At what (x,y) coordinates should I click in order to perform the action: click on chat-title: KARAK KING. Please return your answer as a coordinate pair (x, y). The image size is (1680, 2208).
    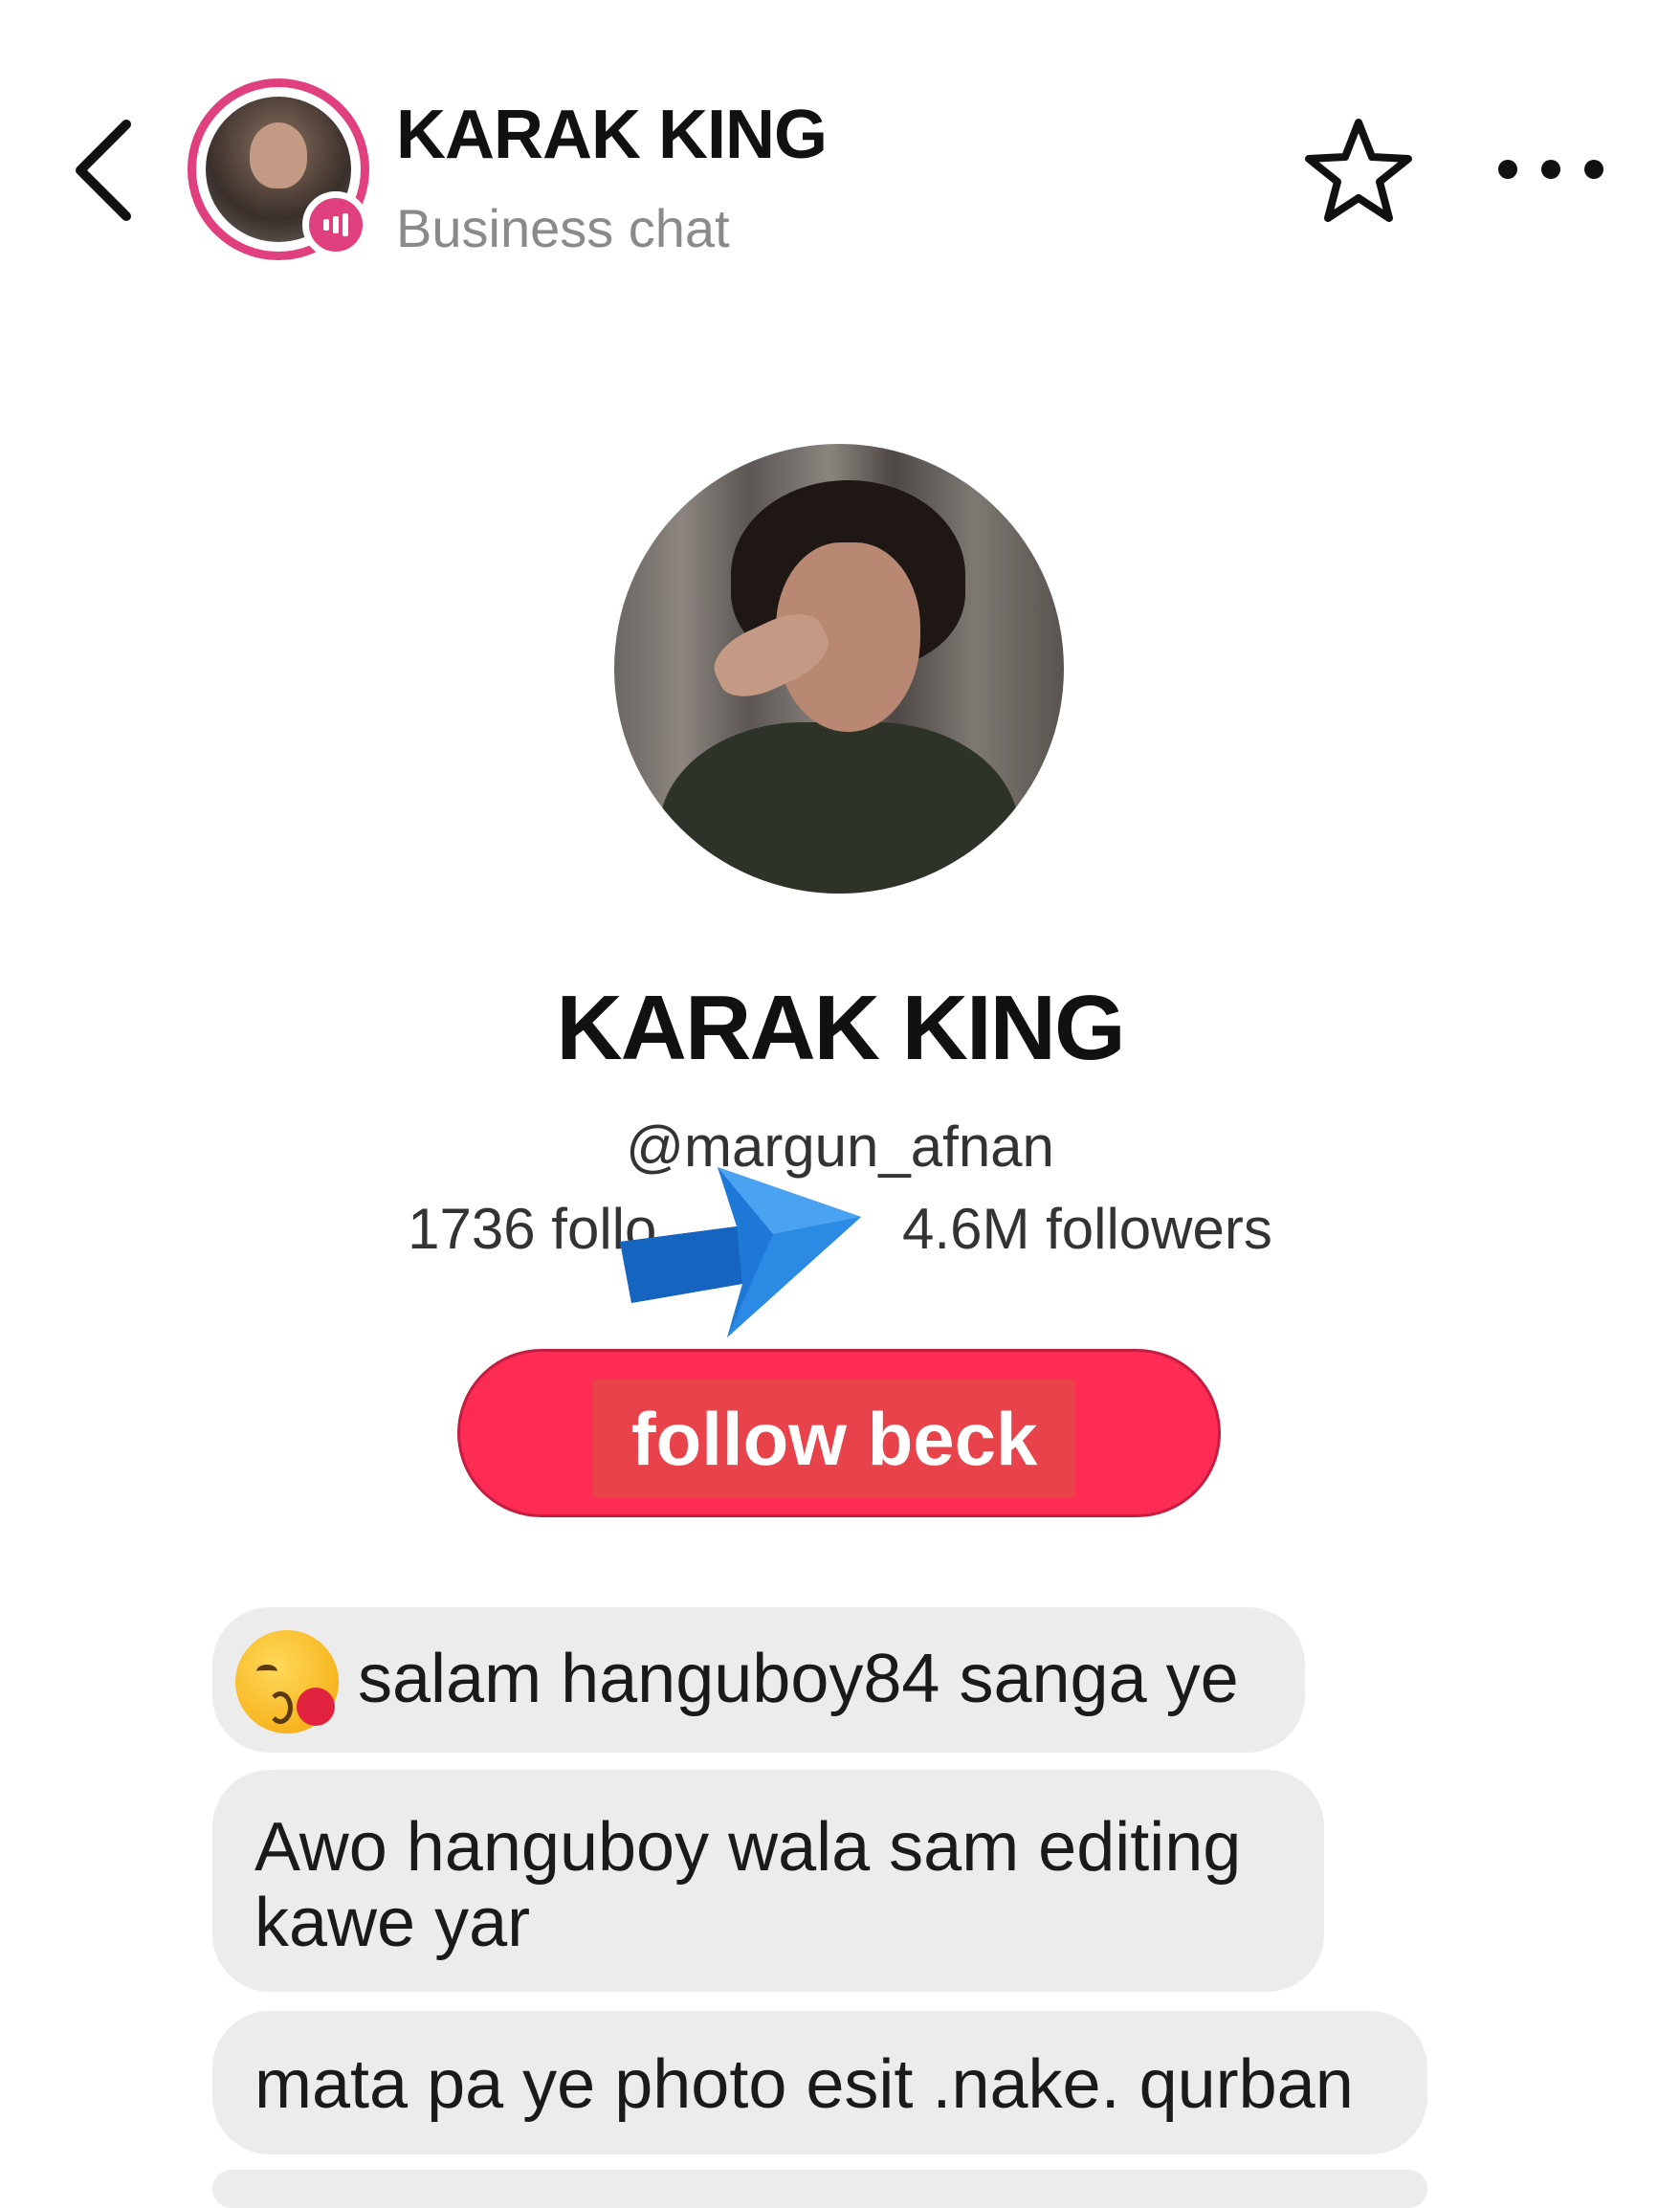
    Looking at the image, I should click on (612, 135).